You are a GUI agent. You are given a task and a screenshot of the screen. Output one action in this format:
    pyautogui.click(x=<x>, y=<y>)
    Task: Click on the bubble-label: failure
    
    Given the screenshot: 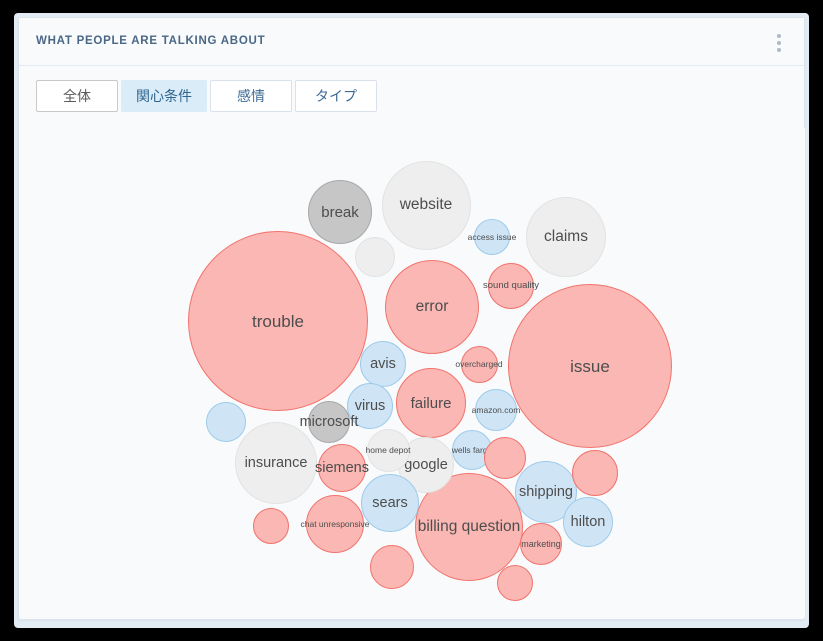 What is the action you would take?
    pyautogui.click(x=431, y=403)
    